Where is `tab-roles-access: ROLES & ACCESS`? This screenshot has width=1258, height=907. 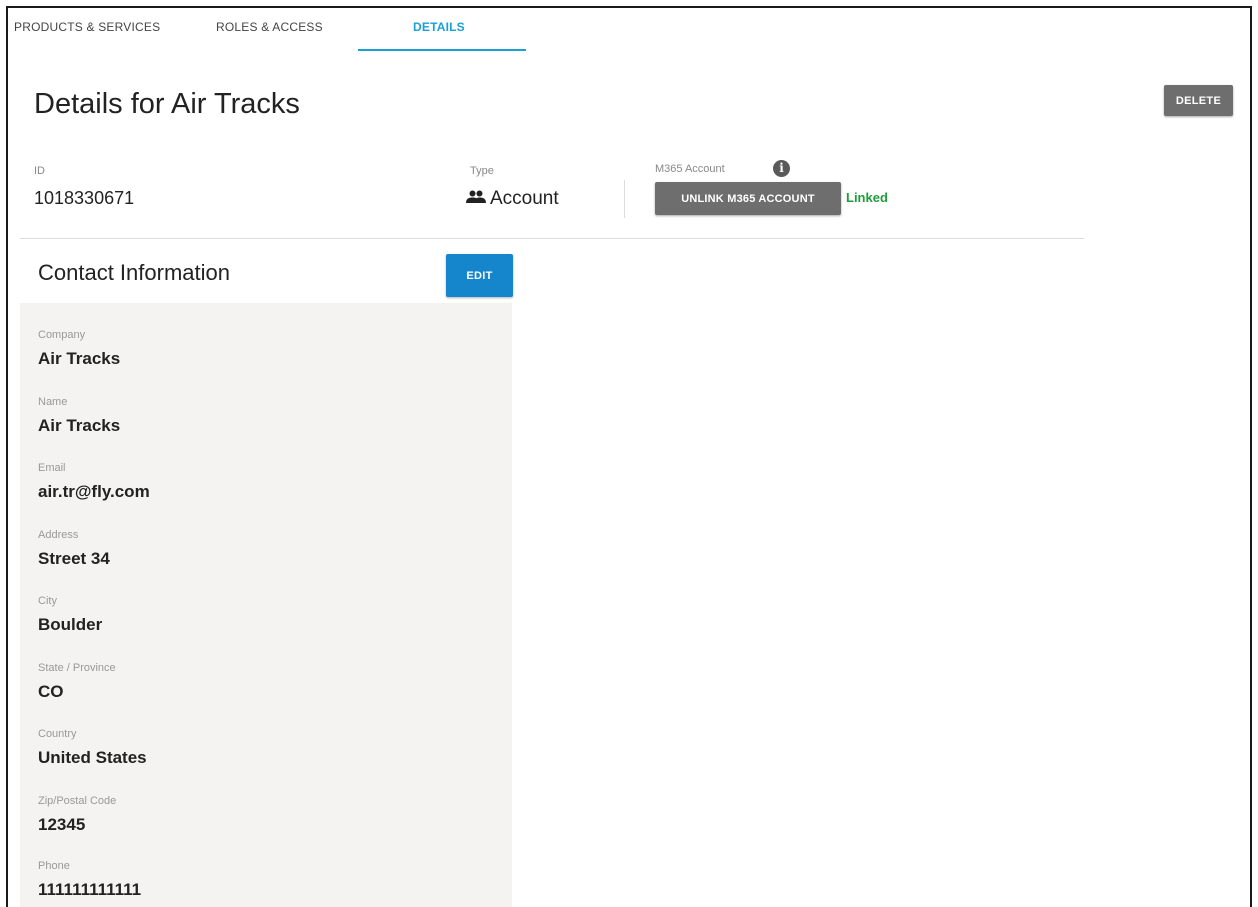 tab-roles-access: ROLES & ACCESS is located at coordinates (269, 27).